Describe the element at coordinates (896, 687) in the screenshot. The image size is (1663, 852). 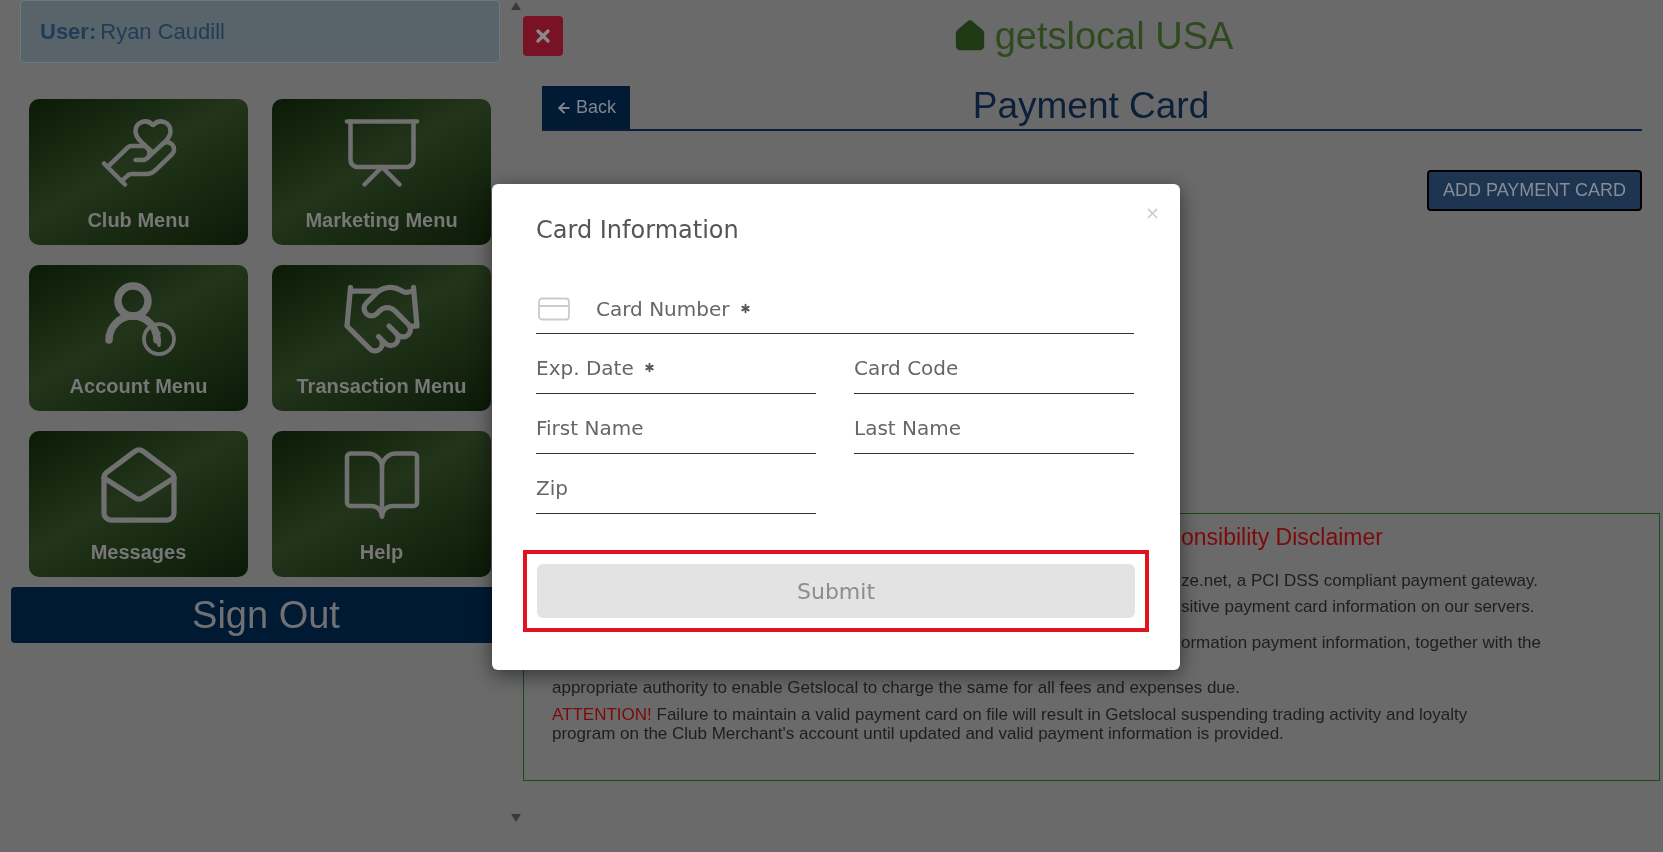
I see `disclaimer-text: appropriate authority to enable Getslocal to charge the same for all fees and expenses due.` at that location.